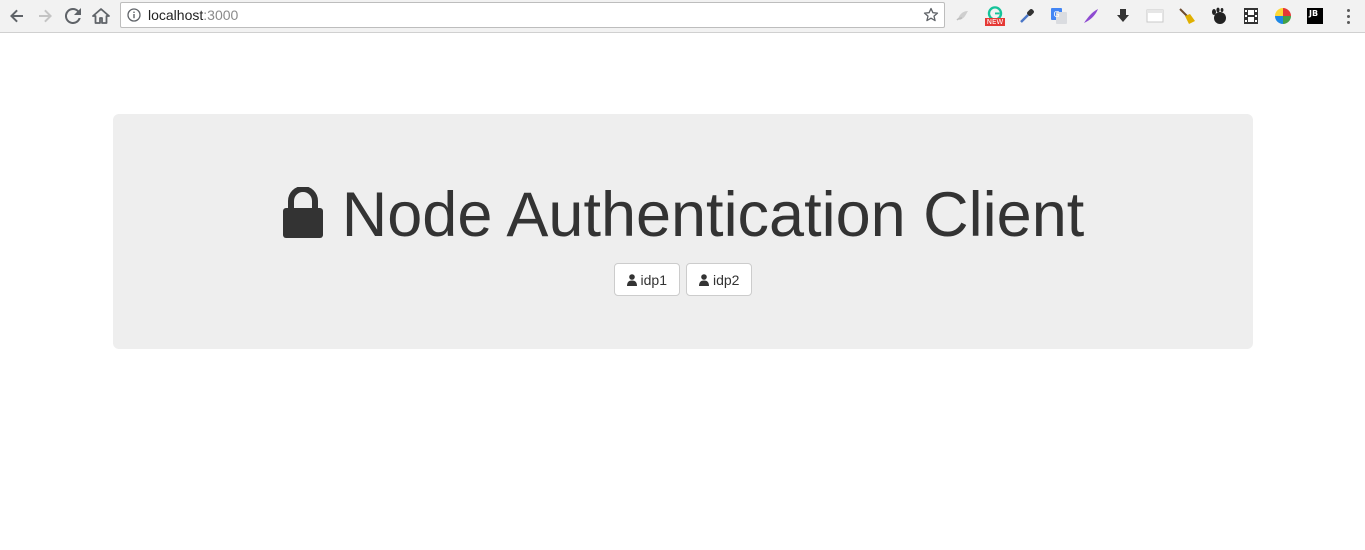  I want to click on broom-icon, so click(1187, 16).